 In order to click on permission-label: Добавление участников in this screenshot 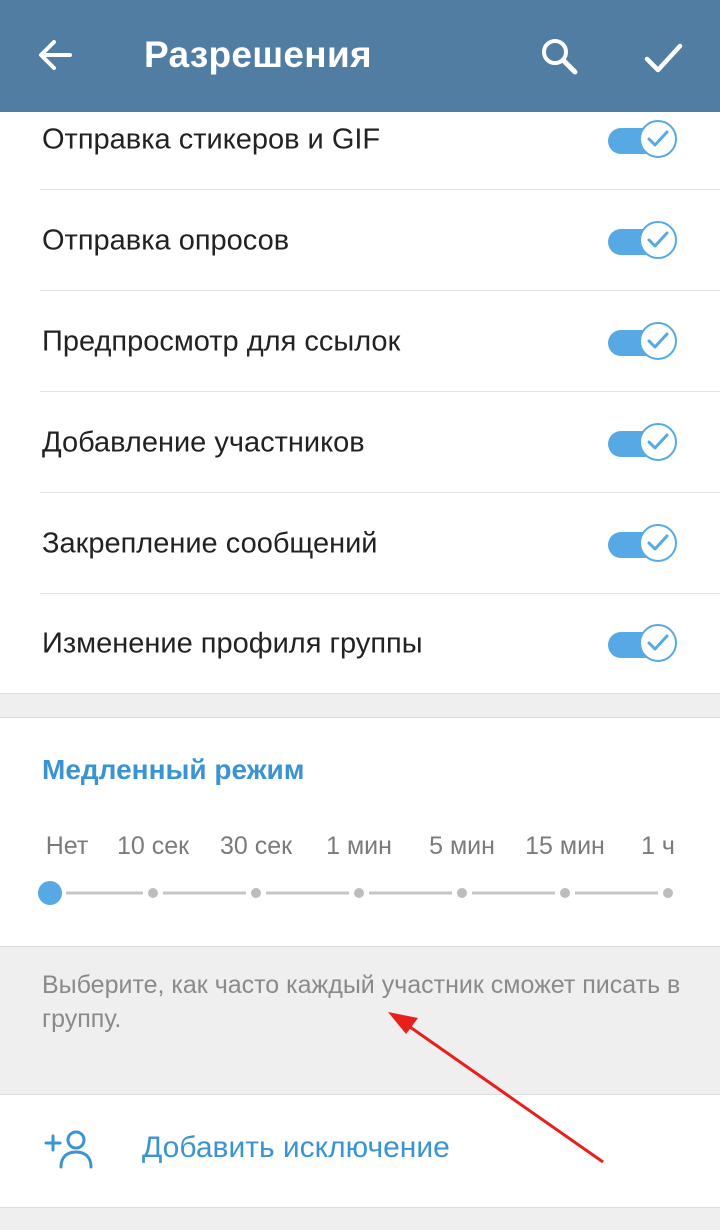, I will do `click(203, 442)`.